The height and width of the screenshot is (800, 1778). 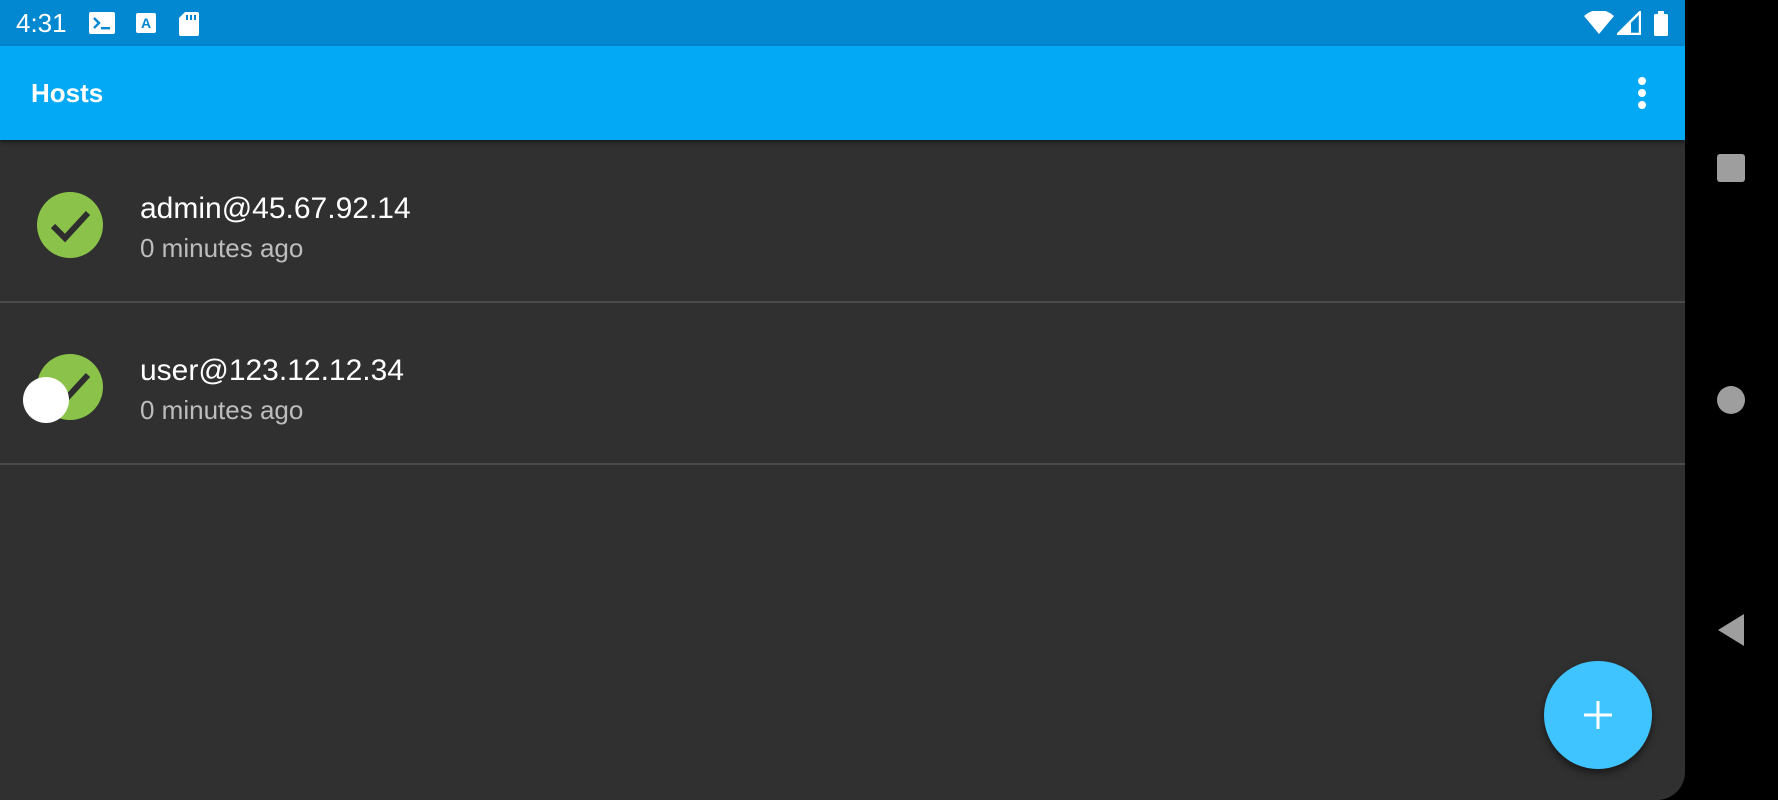 I want to click on add-host-button, so click(x=1598, y=715).